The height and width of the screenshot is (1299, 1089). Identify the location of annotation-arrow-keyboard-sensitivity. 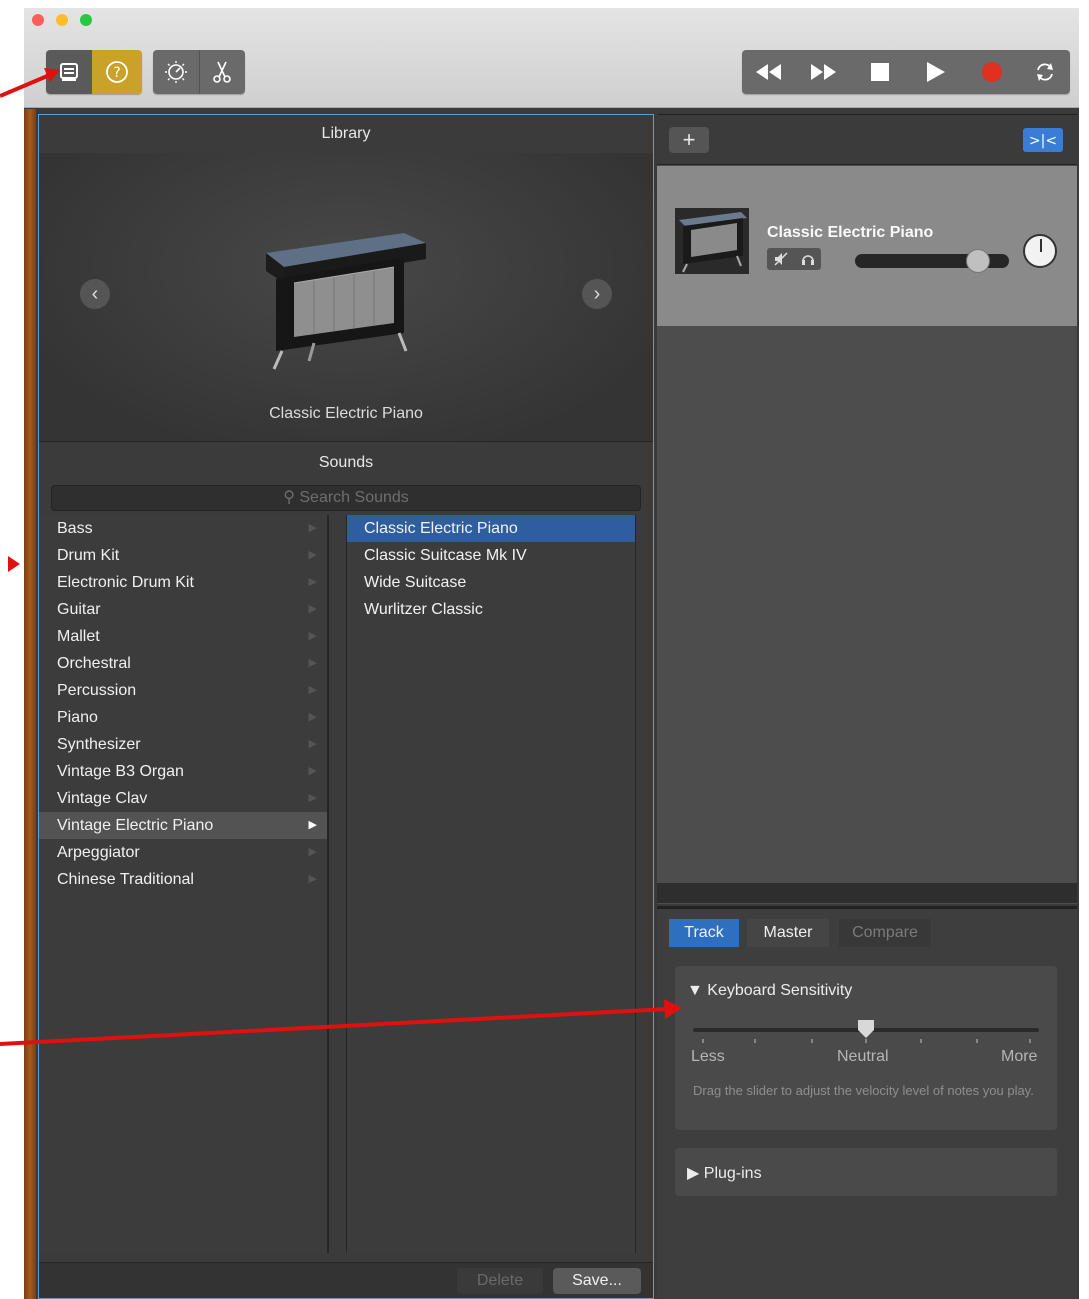
(341, 1022).